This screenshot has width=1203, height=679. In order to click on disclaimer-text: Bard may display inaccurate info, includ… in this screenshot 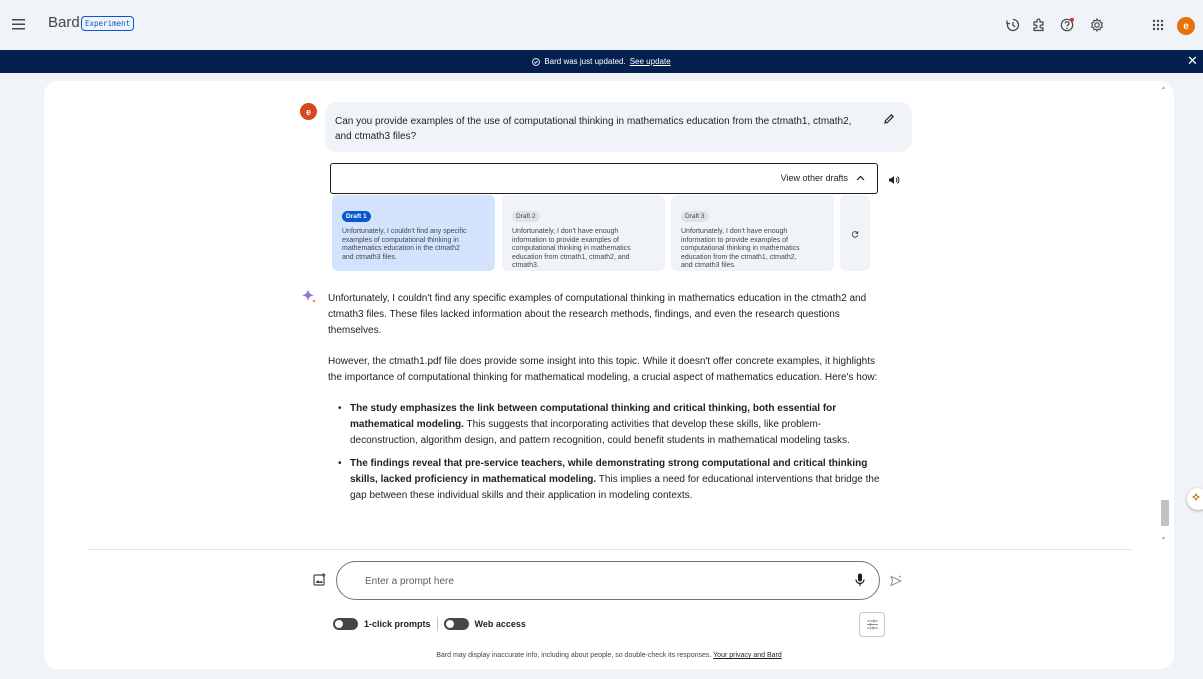, I will do `click(574, 655)`.